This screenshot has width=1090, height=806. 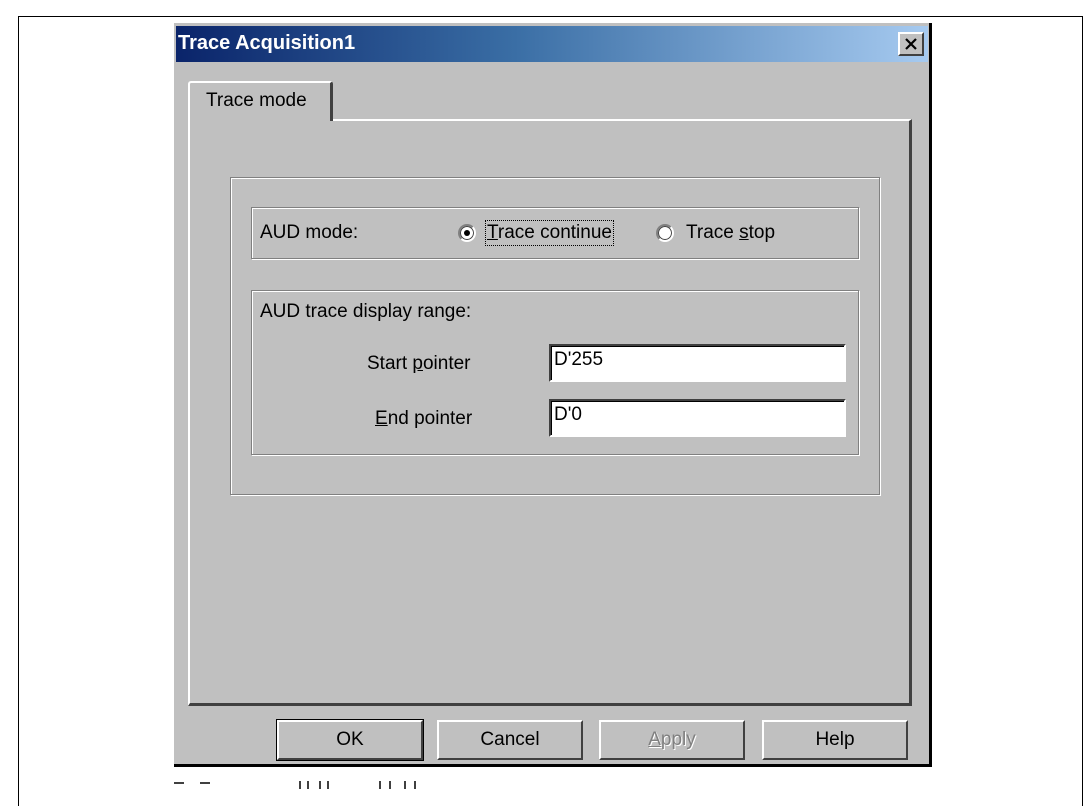 I want to click on end-pointer-label: End pointer, so click(x=424, y=418).